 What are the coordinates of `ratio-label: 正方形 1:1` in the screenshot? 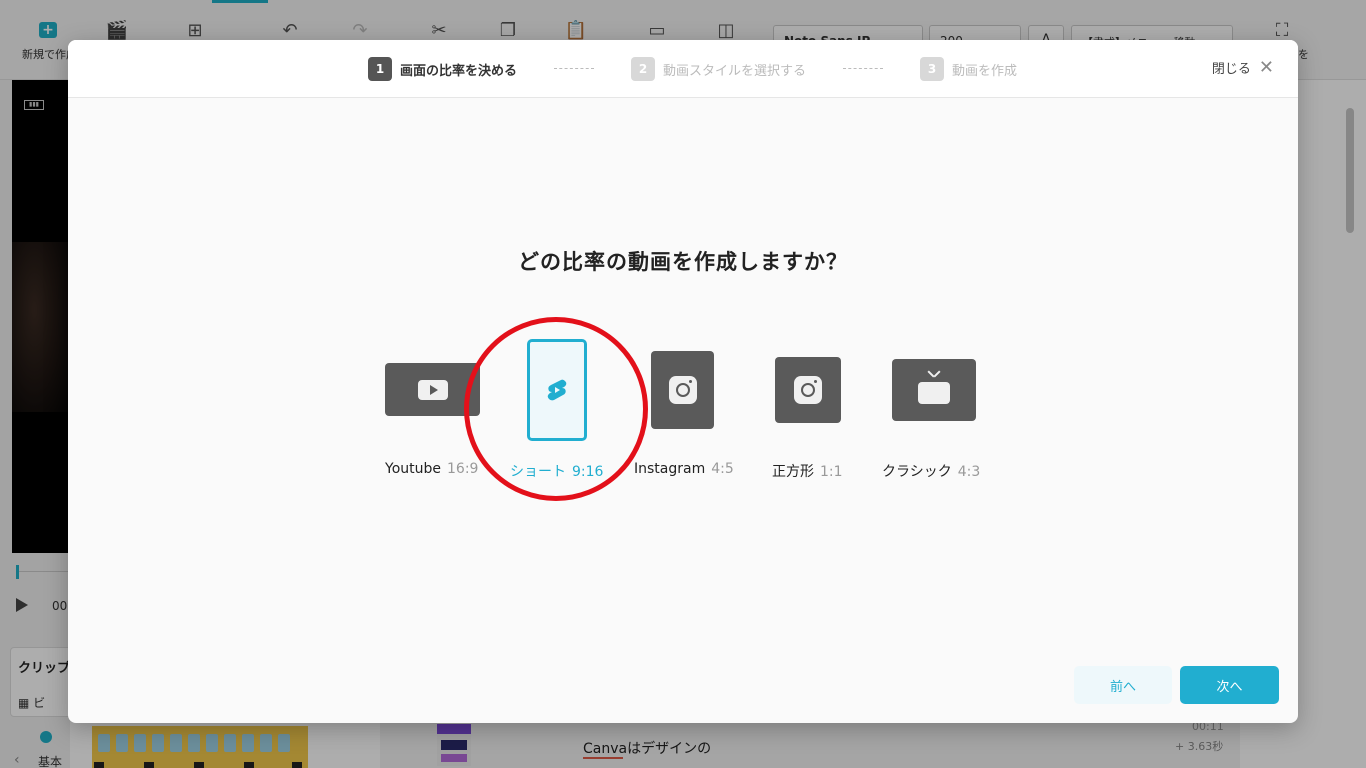 It's located at (807, 472).